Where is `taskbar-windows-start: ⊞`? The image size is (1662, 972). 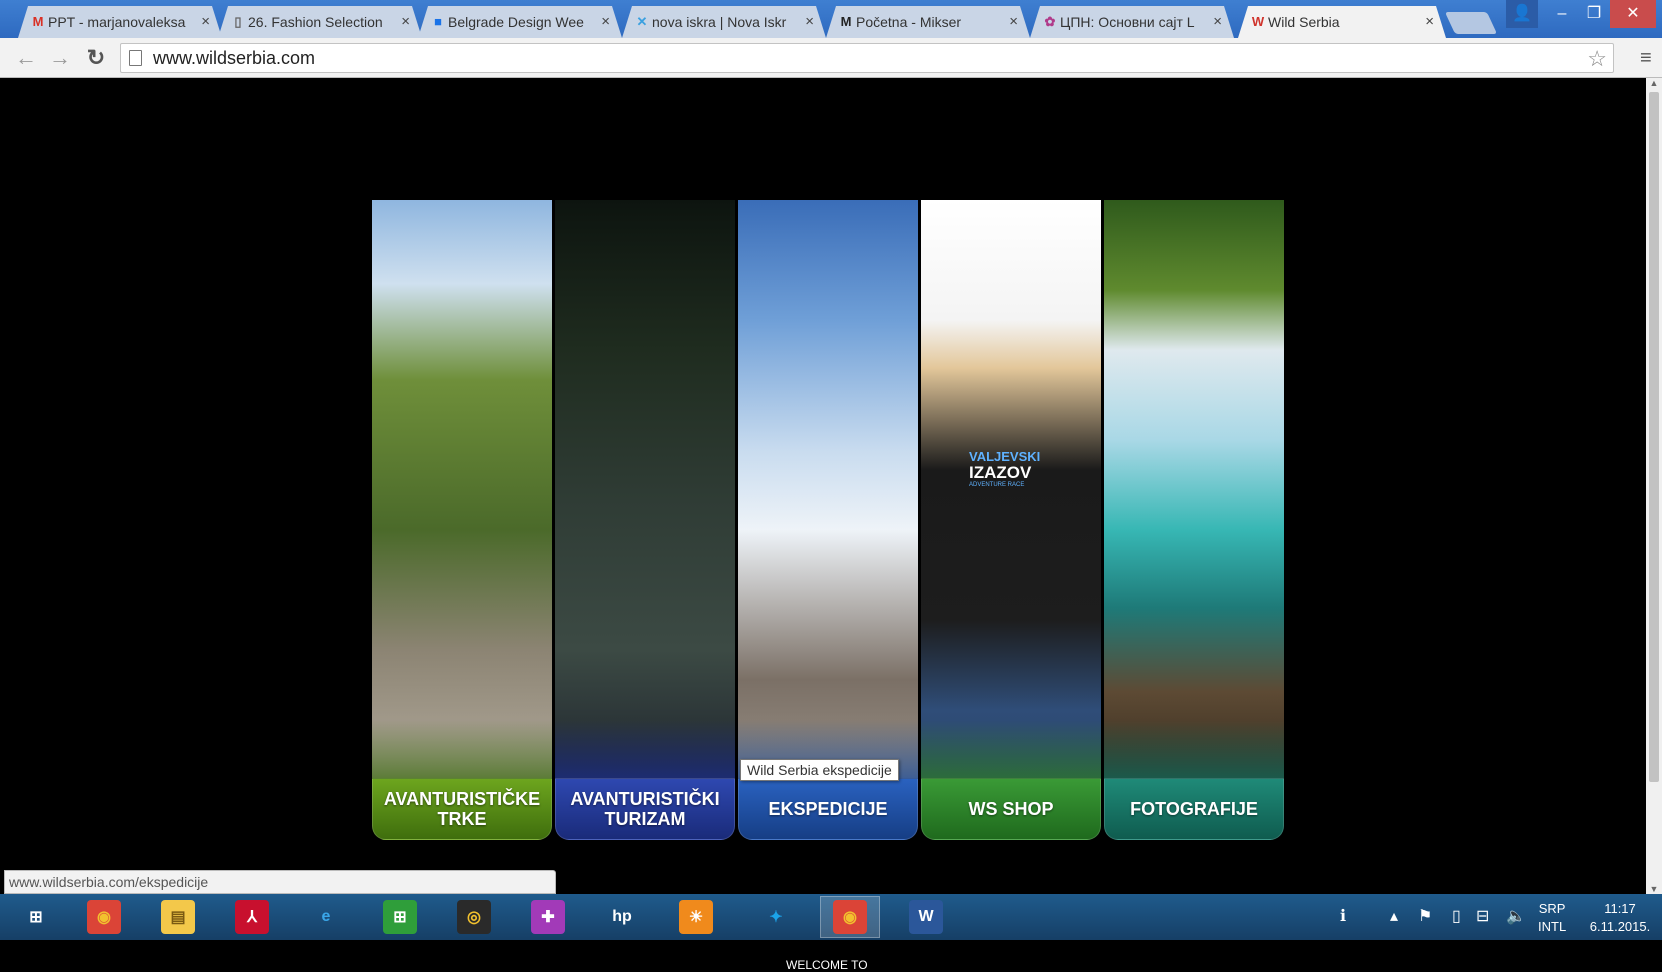
taskbar-windows-start: ⊞ is located at coordinates (36, 917).